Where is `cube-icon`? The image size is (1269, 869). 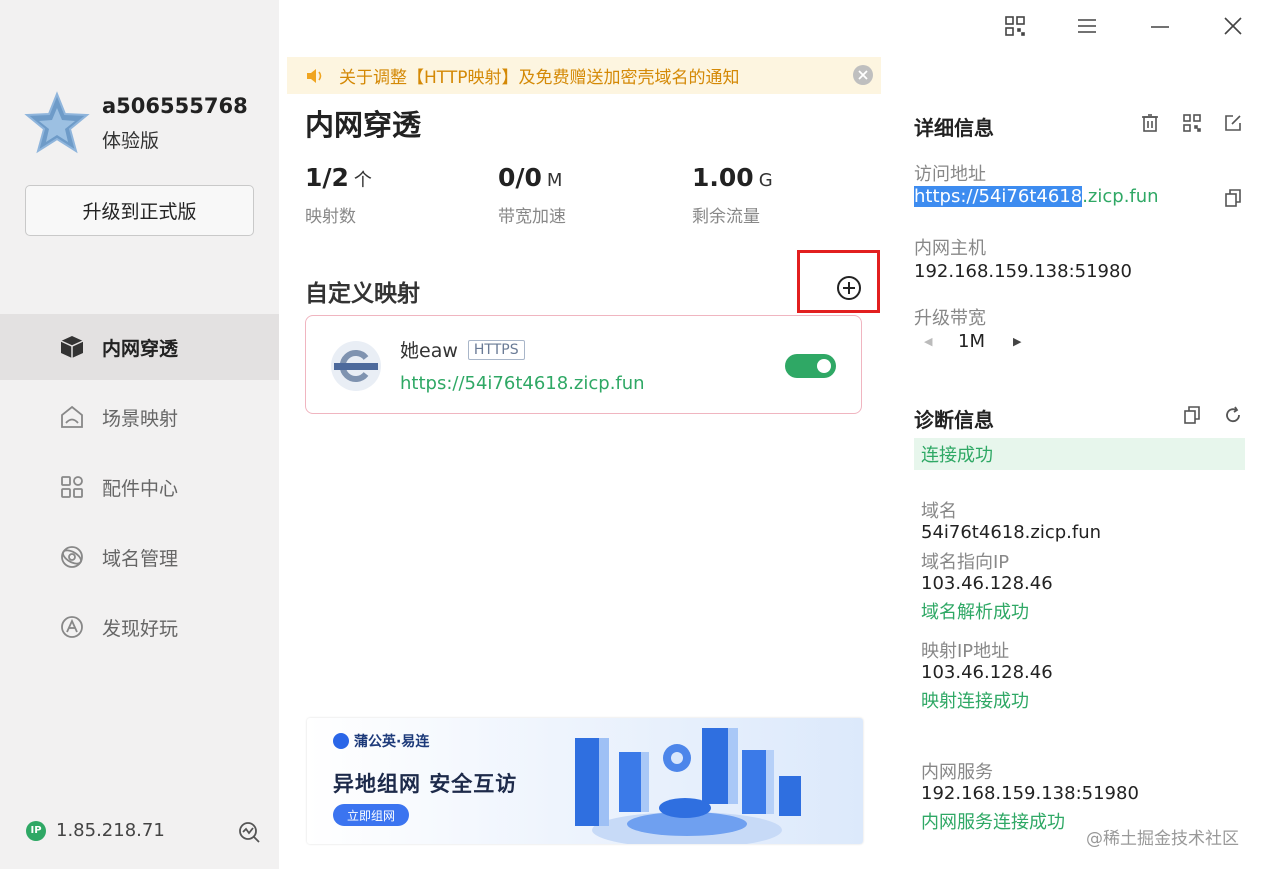 cube-icon is located at coordinates (72, 347).